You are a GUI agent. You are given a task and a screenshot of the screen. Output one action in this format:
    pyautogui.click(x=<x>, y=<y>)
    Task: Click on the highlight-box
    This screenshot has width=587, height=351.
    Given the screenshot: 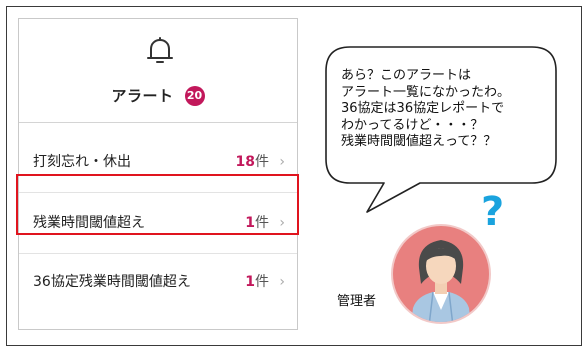 What is the action you would take?
    pyautogui.click(x=157, y=204)
    